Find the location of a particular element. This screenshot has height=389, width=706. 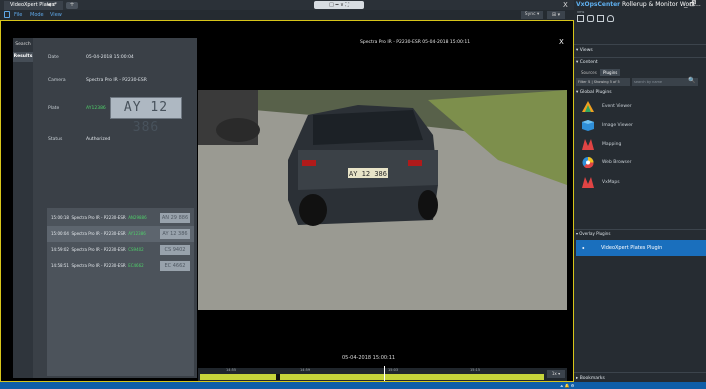

timeline-tick-label: 15:03 is located at coordinates (393, 370).